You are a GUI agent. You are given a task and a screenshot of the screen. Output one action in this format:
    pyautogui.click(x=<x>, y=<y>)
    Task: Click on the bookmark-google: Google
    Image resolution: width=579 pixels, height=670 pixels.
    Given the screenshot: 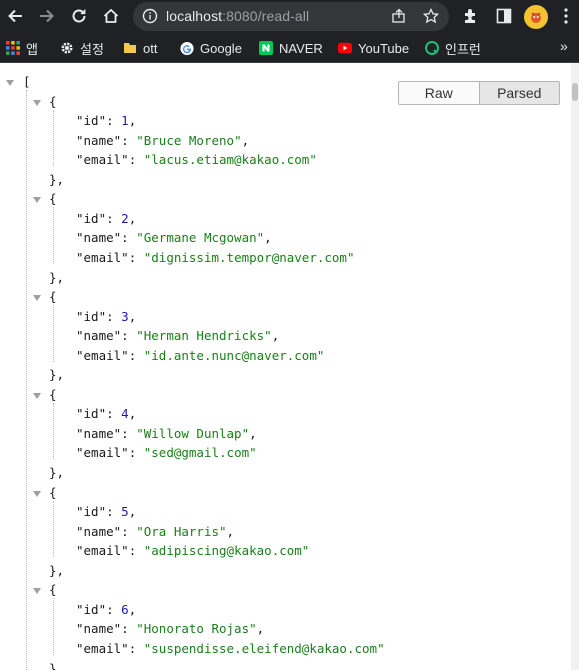 What is the action you would take?
    pyautogui.click(x=211, y=48)
    